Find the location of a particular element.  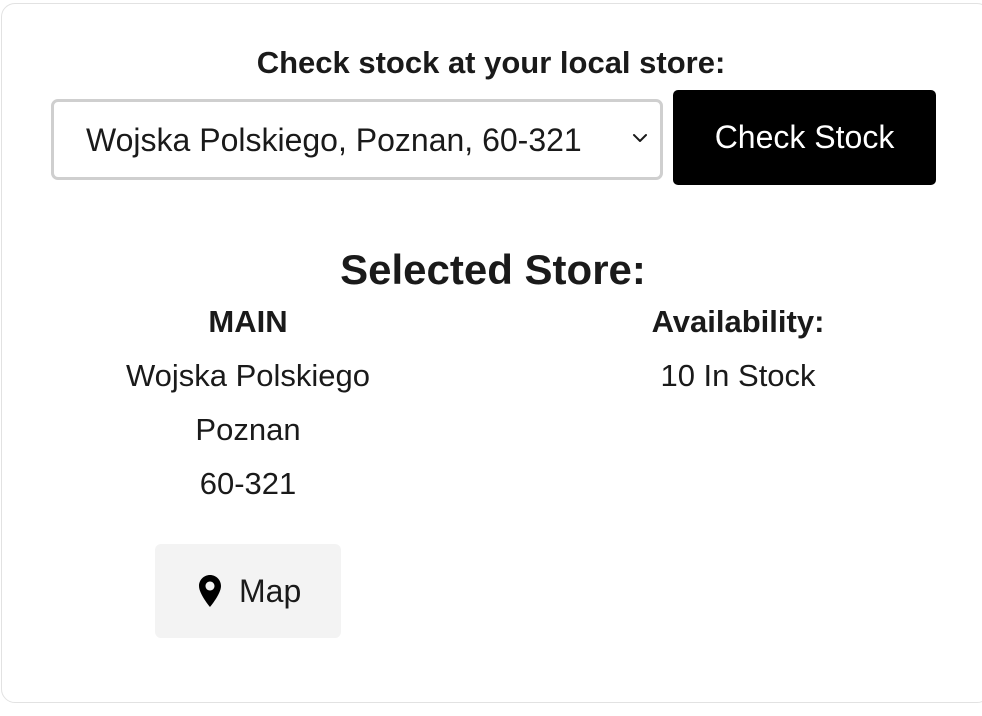

availability-column: Availability: 10 In Stock is located at coordinates (738, 352).